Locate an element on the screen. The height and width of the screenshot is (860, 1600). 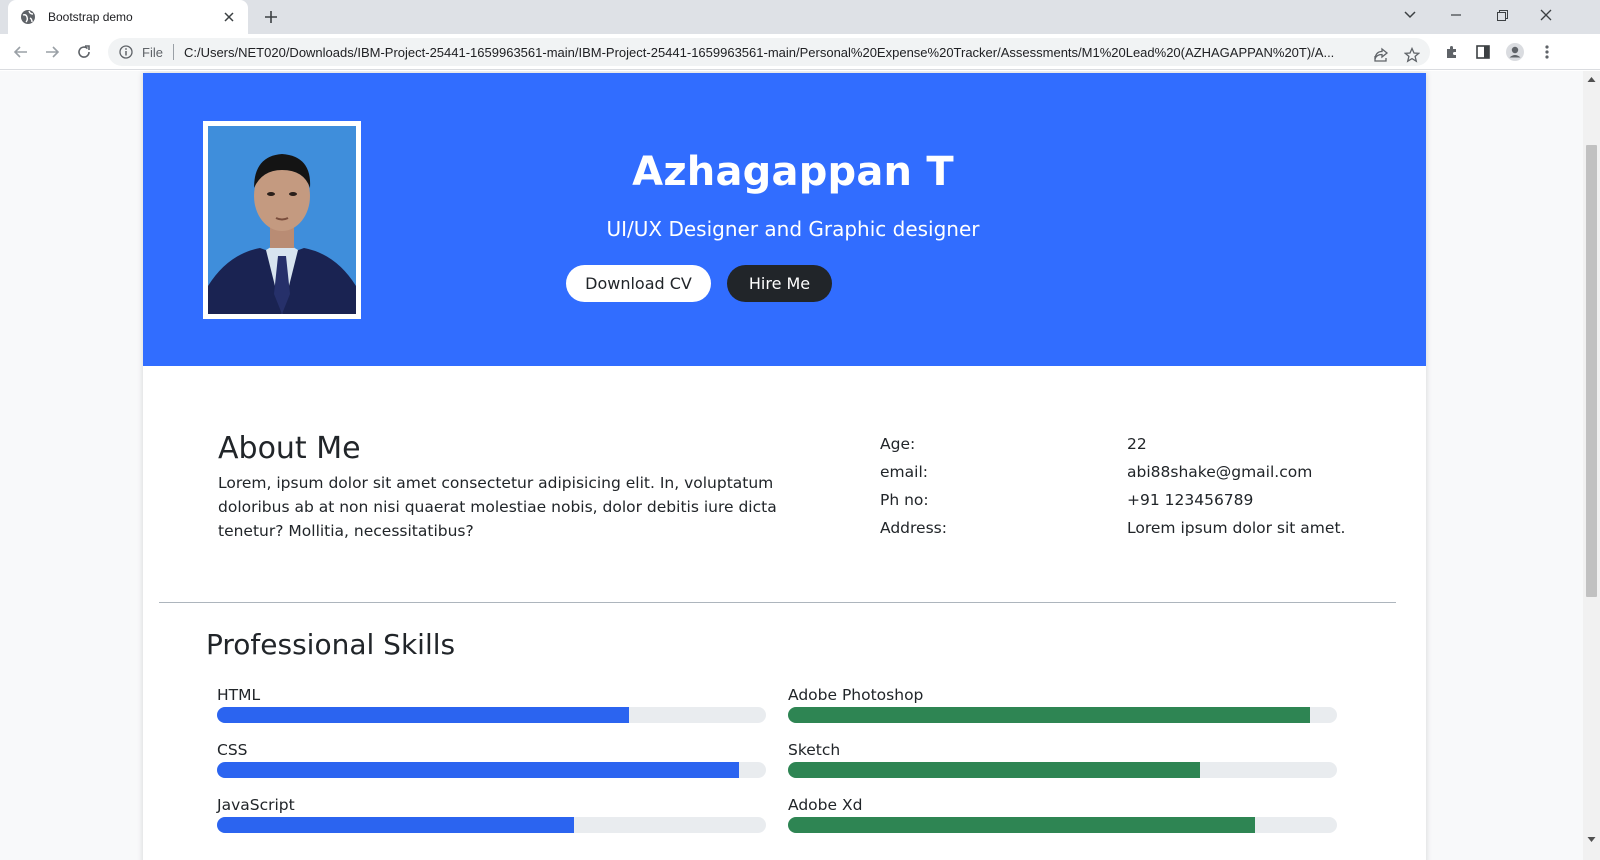
profile-avatar-icon is located at coordinates (1515, 52).